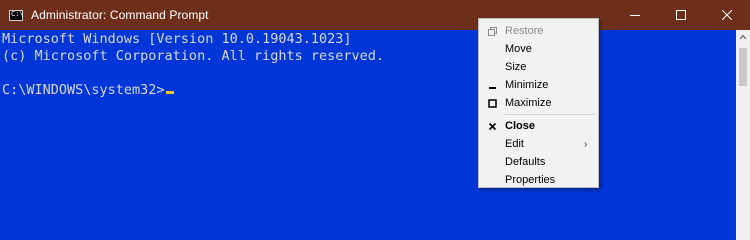 The image size is (750, 240). I want to click on menu-item-edit: Edit ›, so click(538, 144).